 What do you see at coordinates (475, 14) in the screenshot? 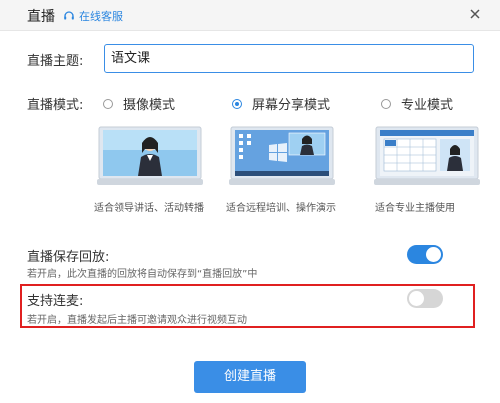
I see `close-icon` at bounding box center [475, 14].